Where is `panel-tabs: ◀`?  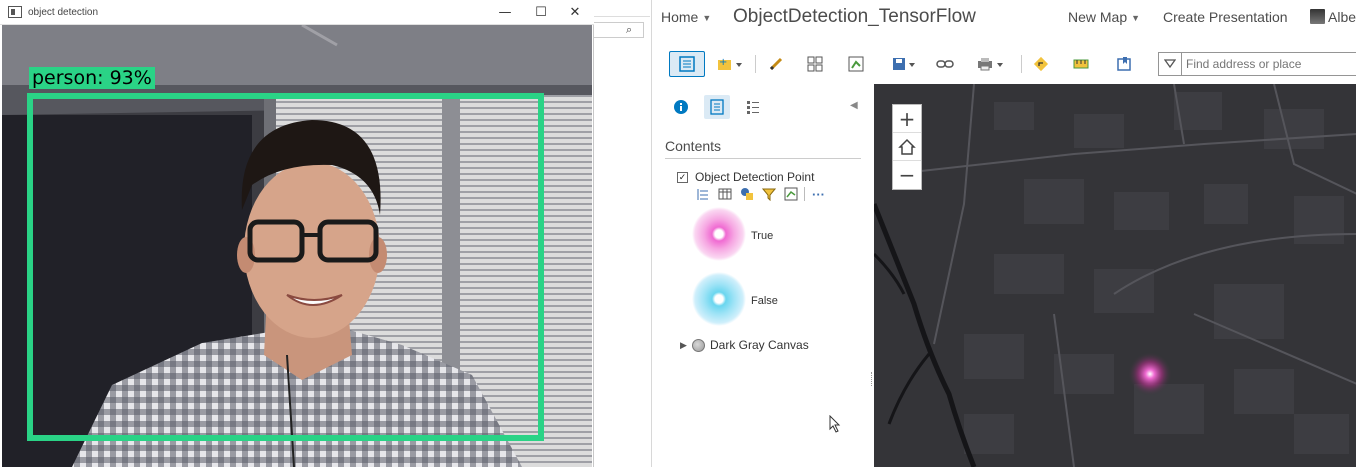 panel-tabs: ◀ is located at coordinates (763, 107).